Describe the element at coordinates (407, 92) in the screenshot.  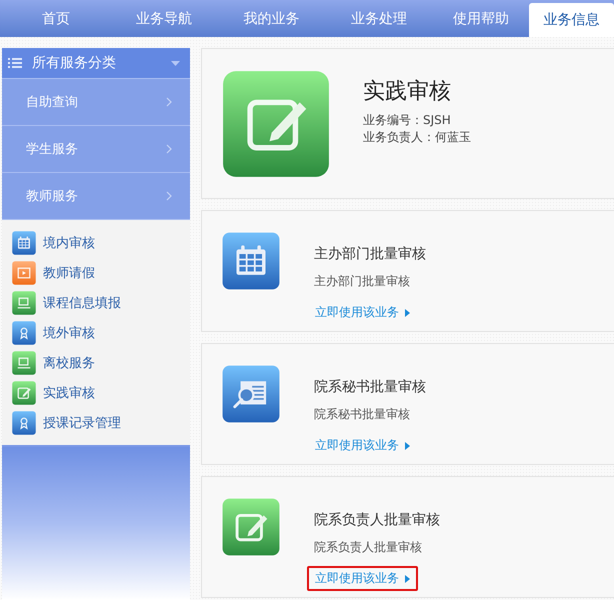
I see `service-title: 实践审核` at that location.